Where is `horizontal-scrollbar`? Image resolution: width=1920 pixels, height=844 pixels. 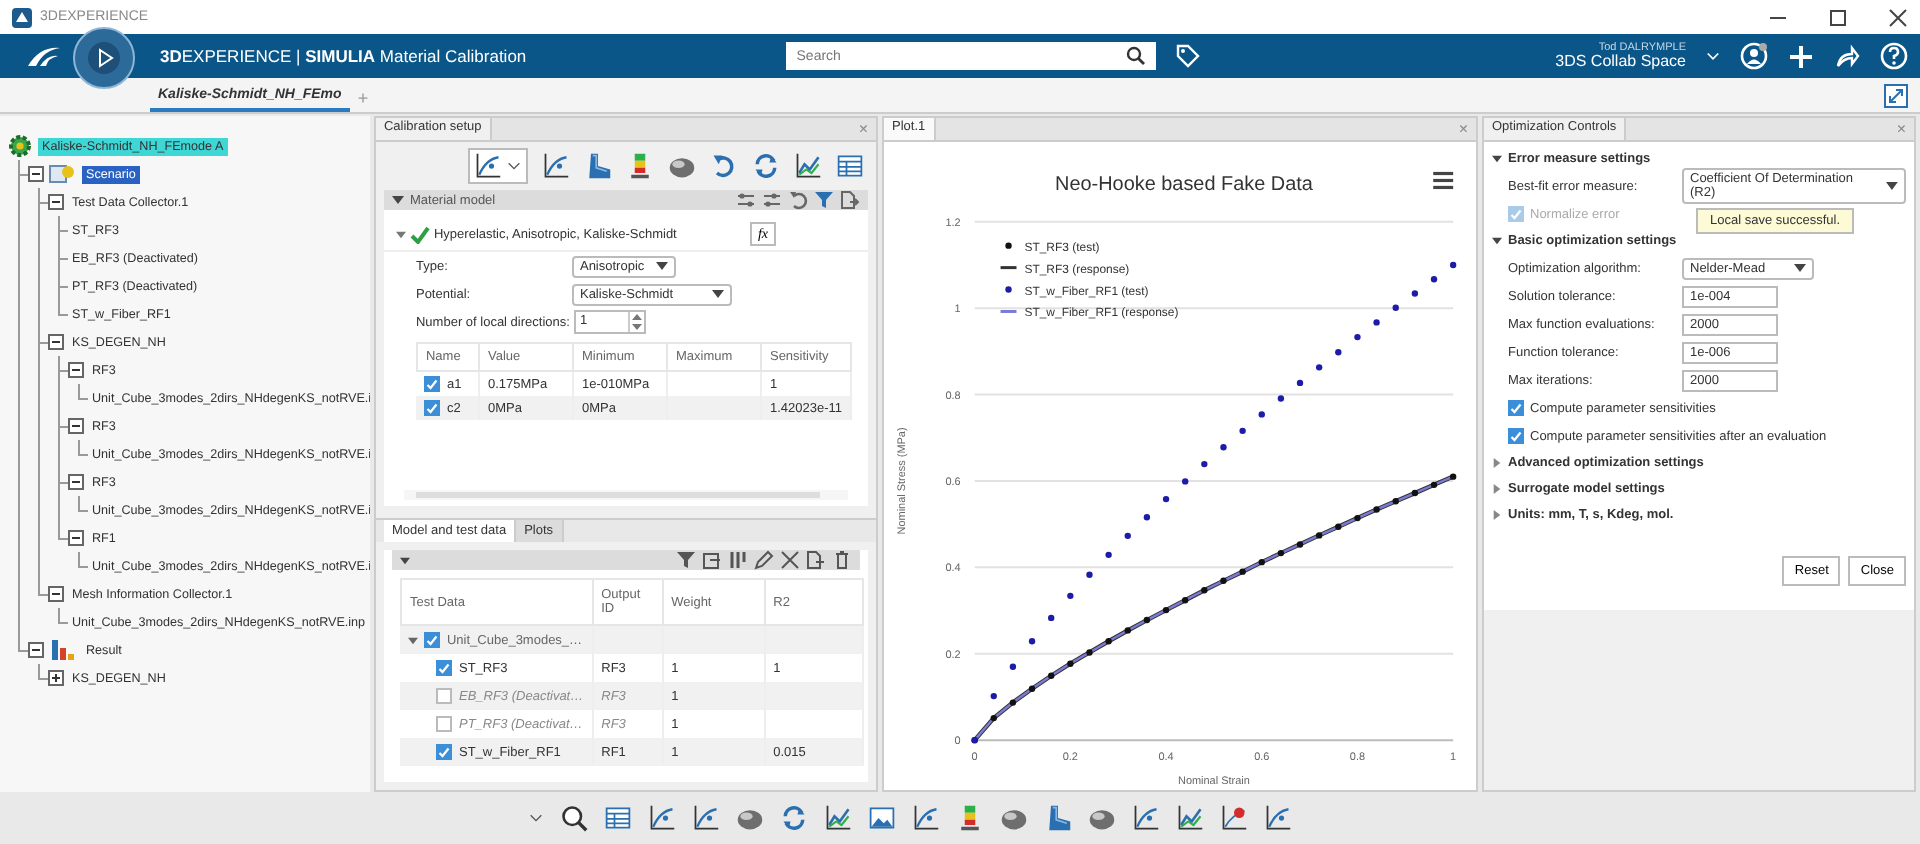 horizontal-scrollbar is located at coordinates (625, 495).